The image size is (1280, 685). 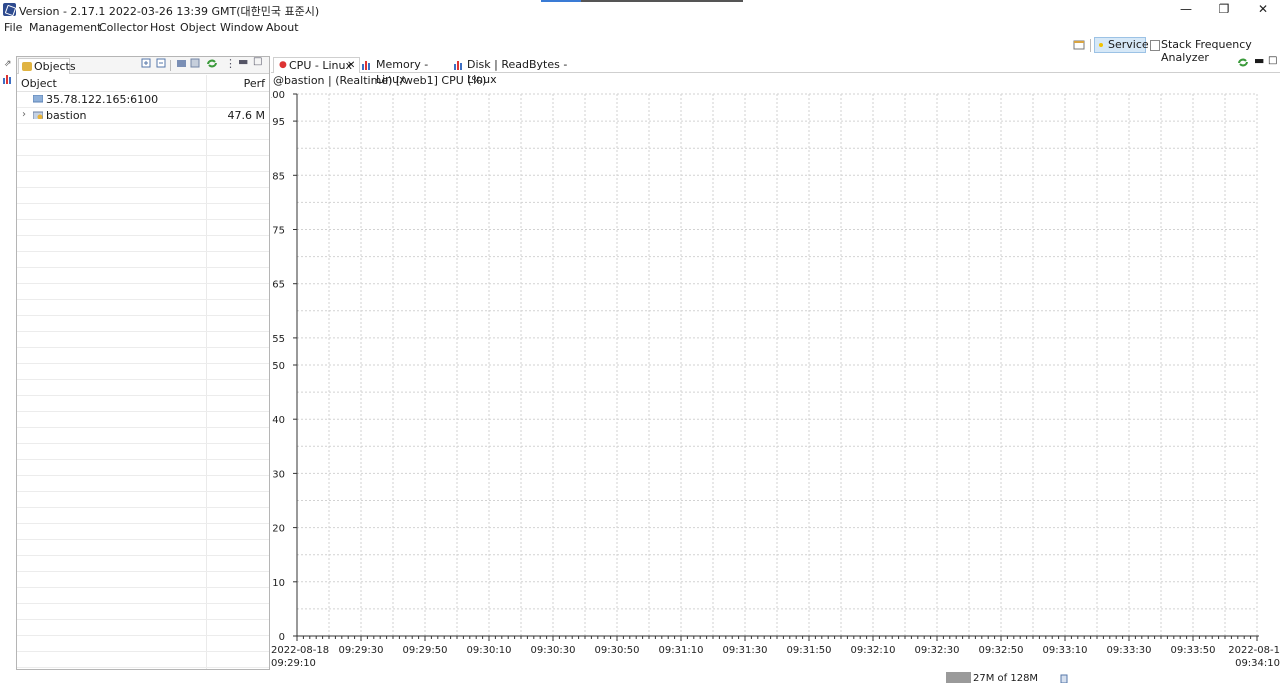 I want to click on left-trim-strip: ⇗, so click(x=7, y=369).